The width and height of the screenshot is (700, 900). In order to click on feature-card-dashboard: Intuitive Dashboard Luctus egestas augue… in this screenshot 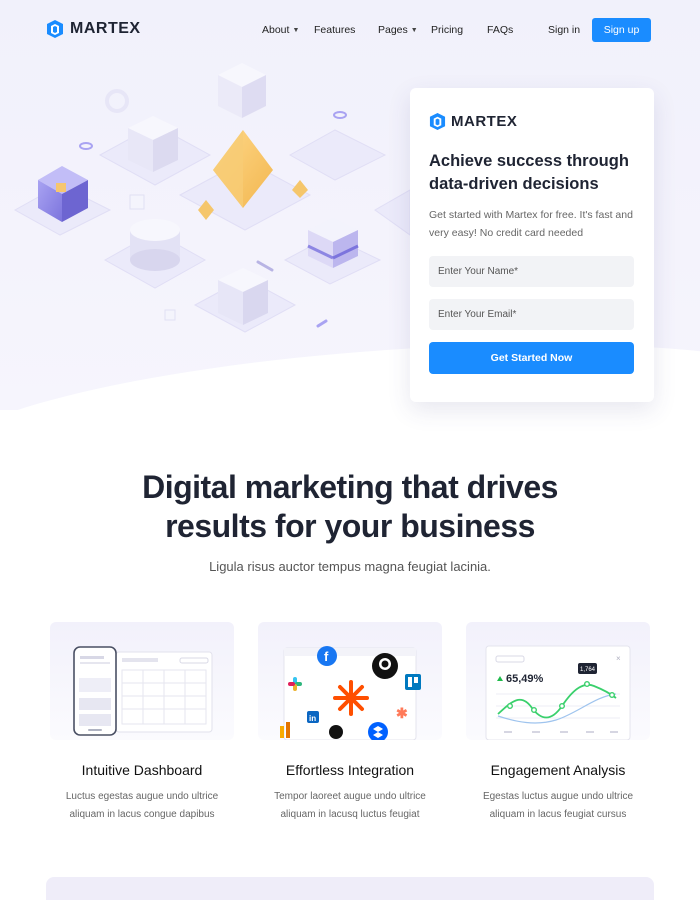, I will do `click(142, 723)`.